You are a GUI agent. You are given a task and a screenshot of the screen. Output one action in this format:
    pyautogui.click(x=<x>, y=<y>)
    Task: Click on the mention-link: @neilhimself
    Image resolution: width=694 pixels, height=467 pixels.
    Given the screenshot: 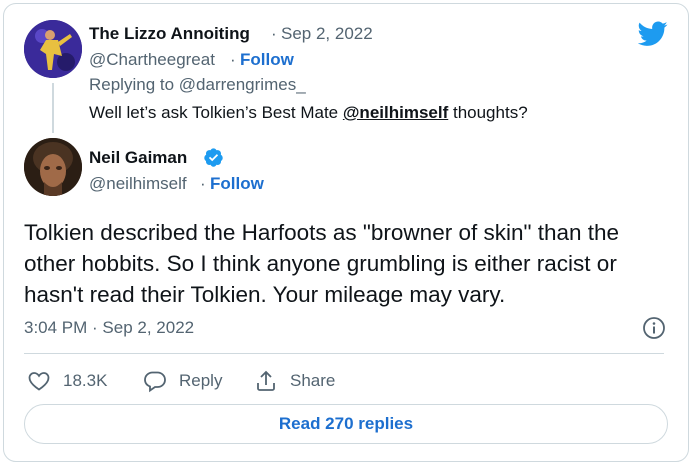 What is the action you would take?
    pyautogui.click(x=395, y=112)
    